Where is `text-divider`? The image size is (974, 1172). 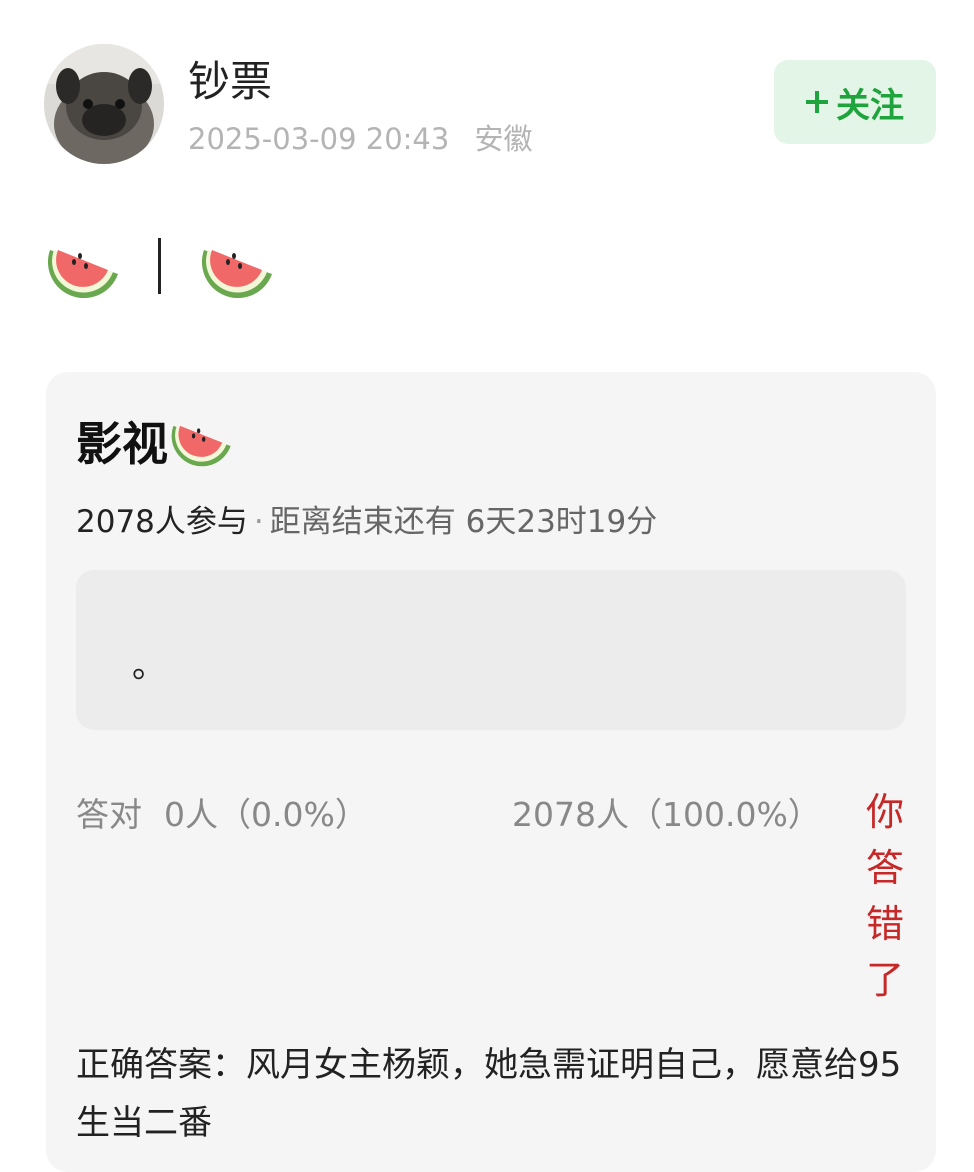
text-divider is located at coordinates (159, 266).